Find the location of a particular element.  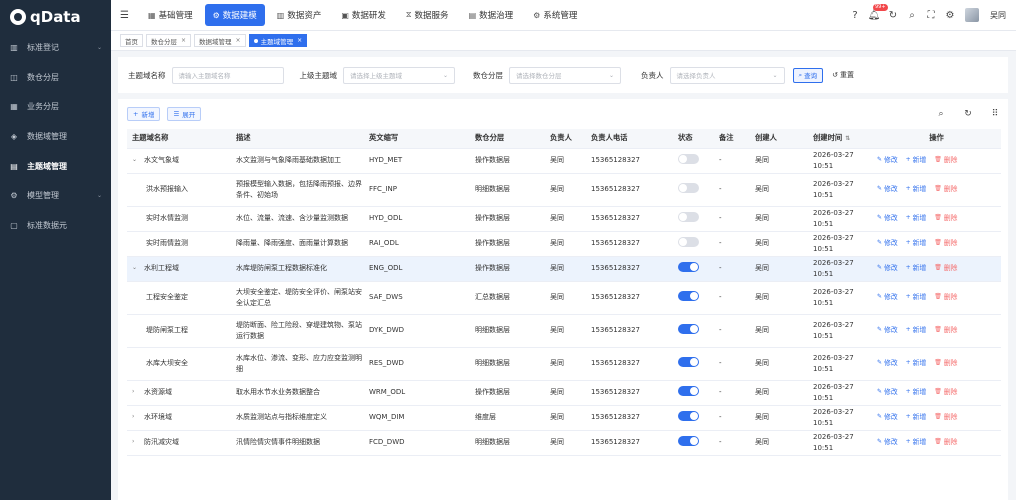

columns-icon: ⠿ is located at coordinates (995, 114).